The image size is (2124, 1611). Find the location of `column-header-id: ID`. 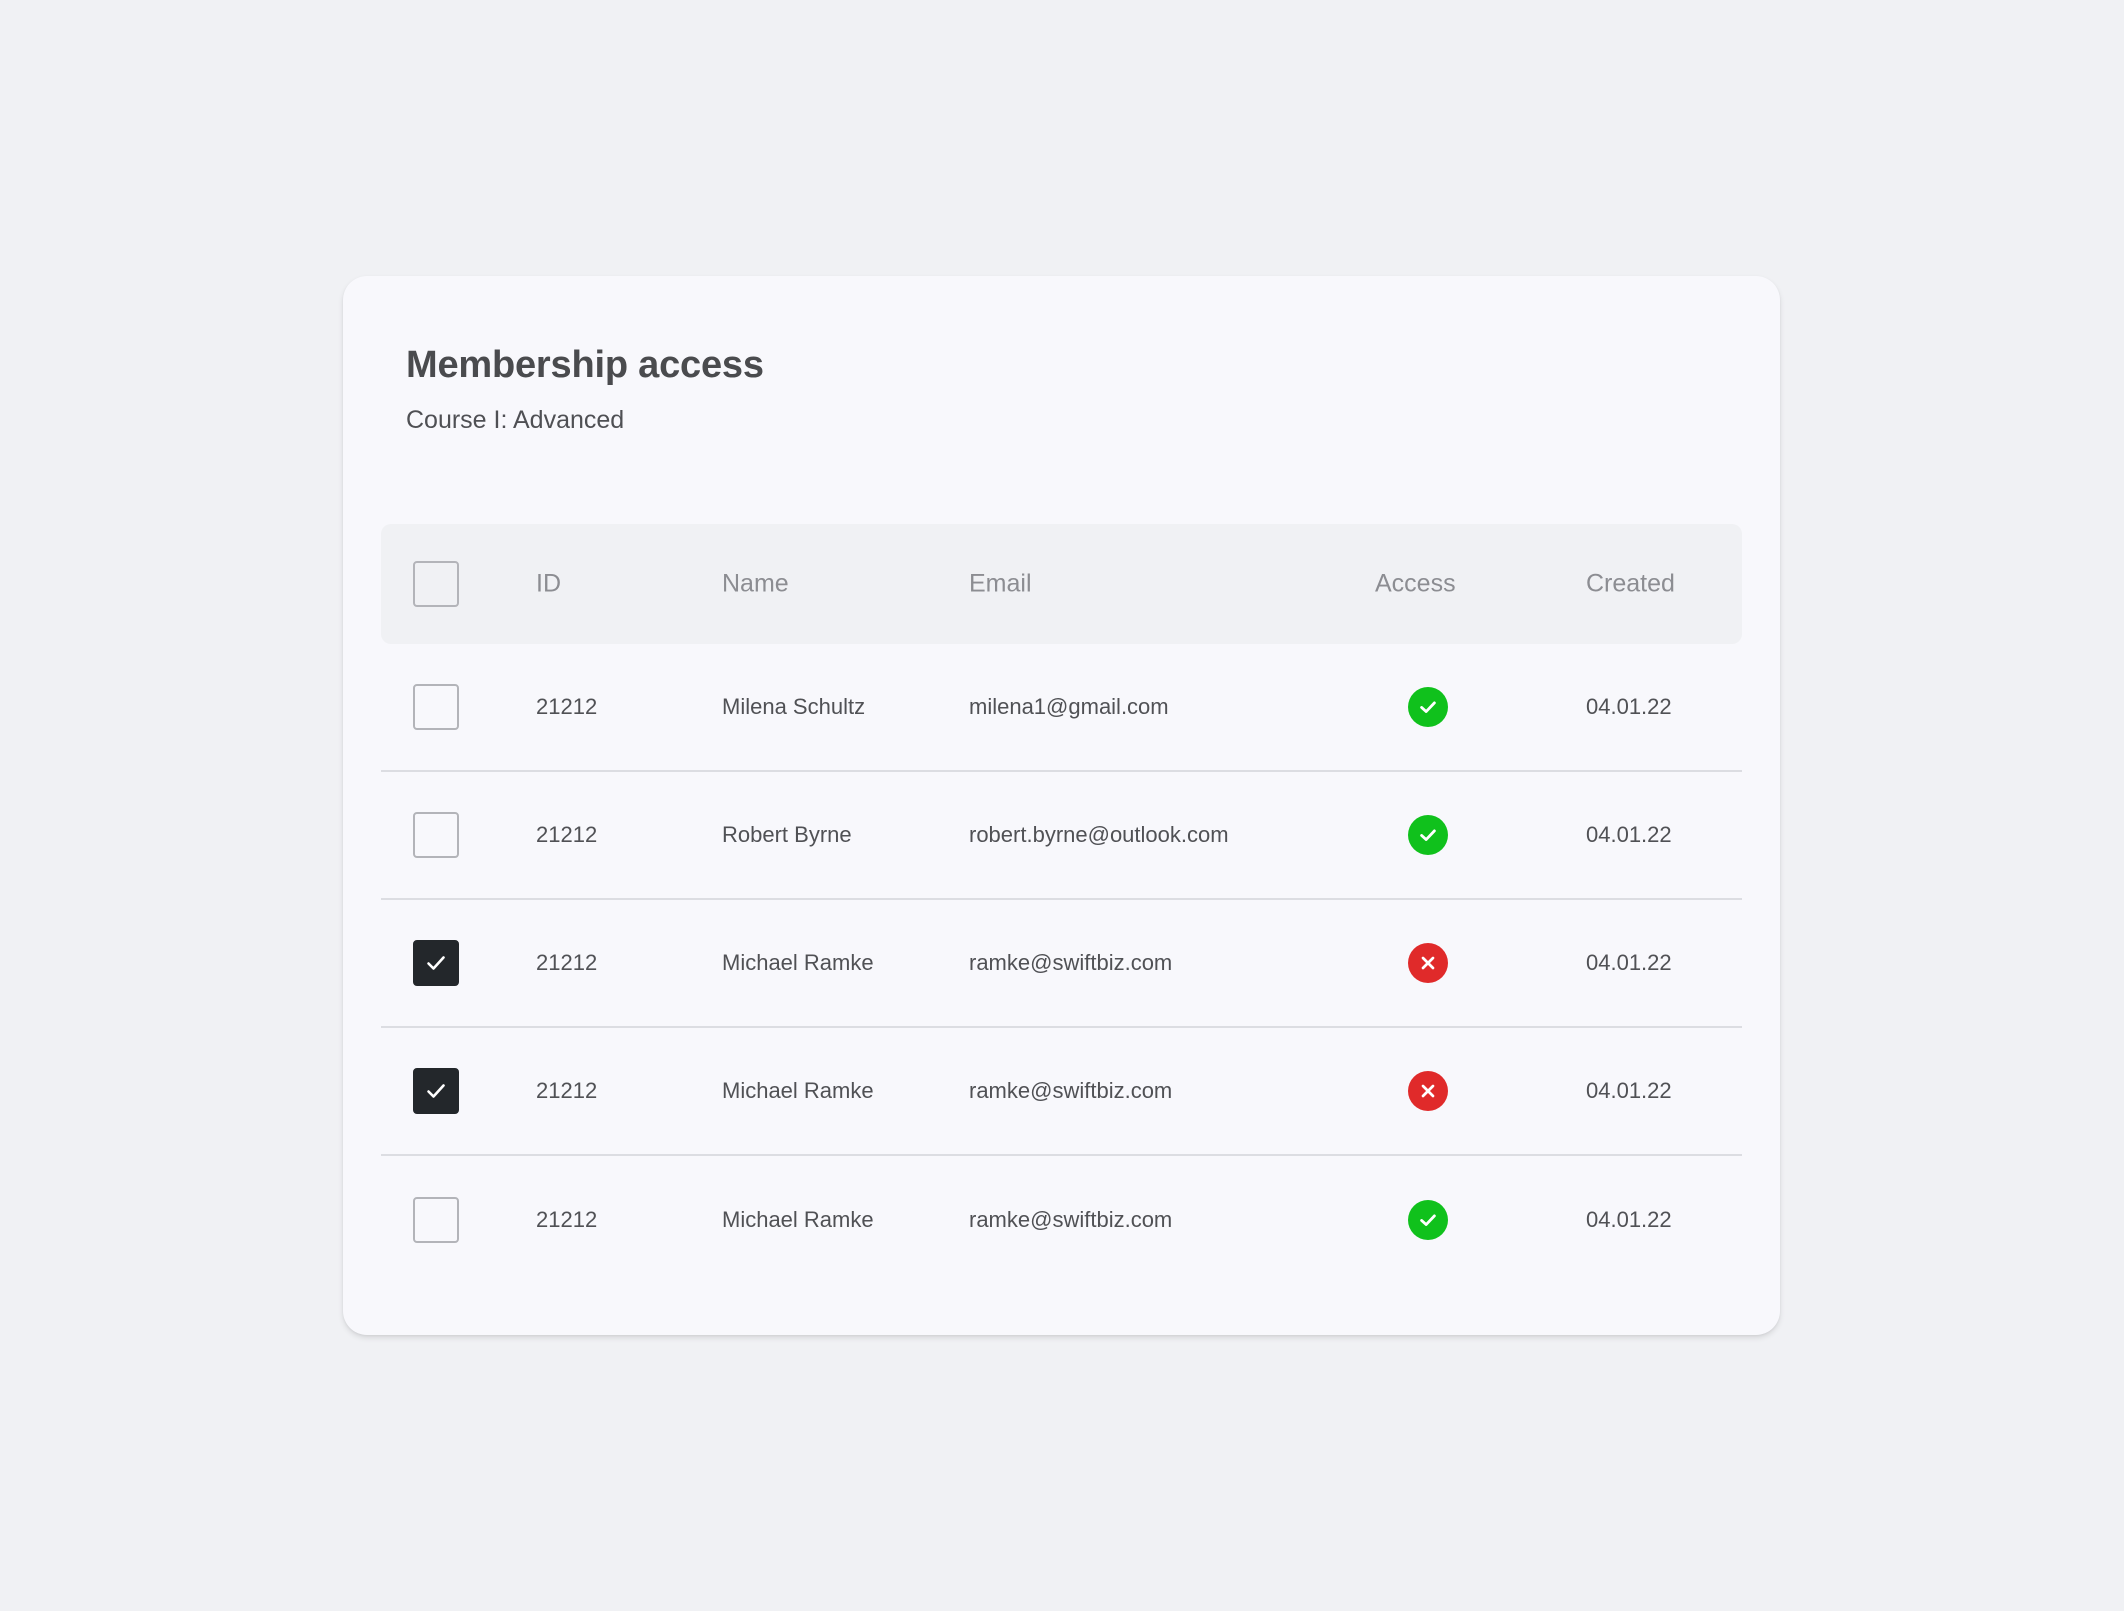

column-header-id: ID is located at coordinates (548, 584).